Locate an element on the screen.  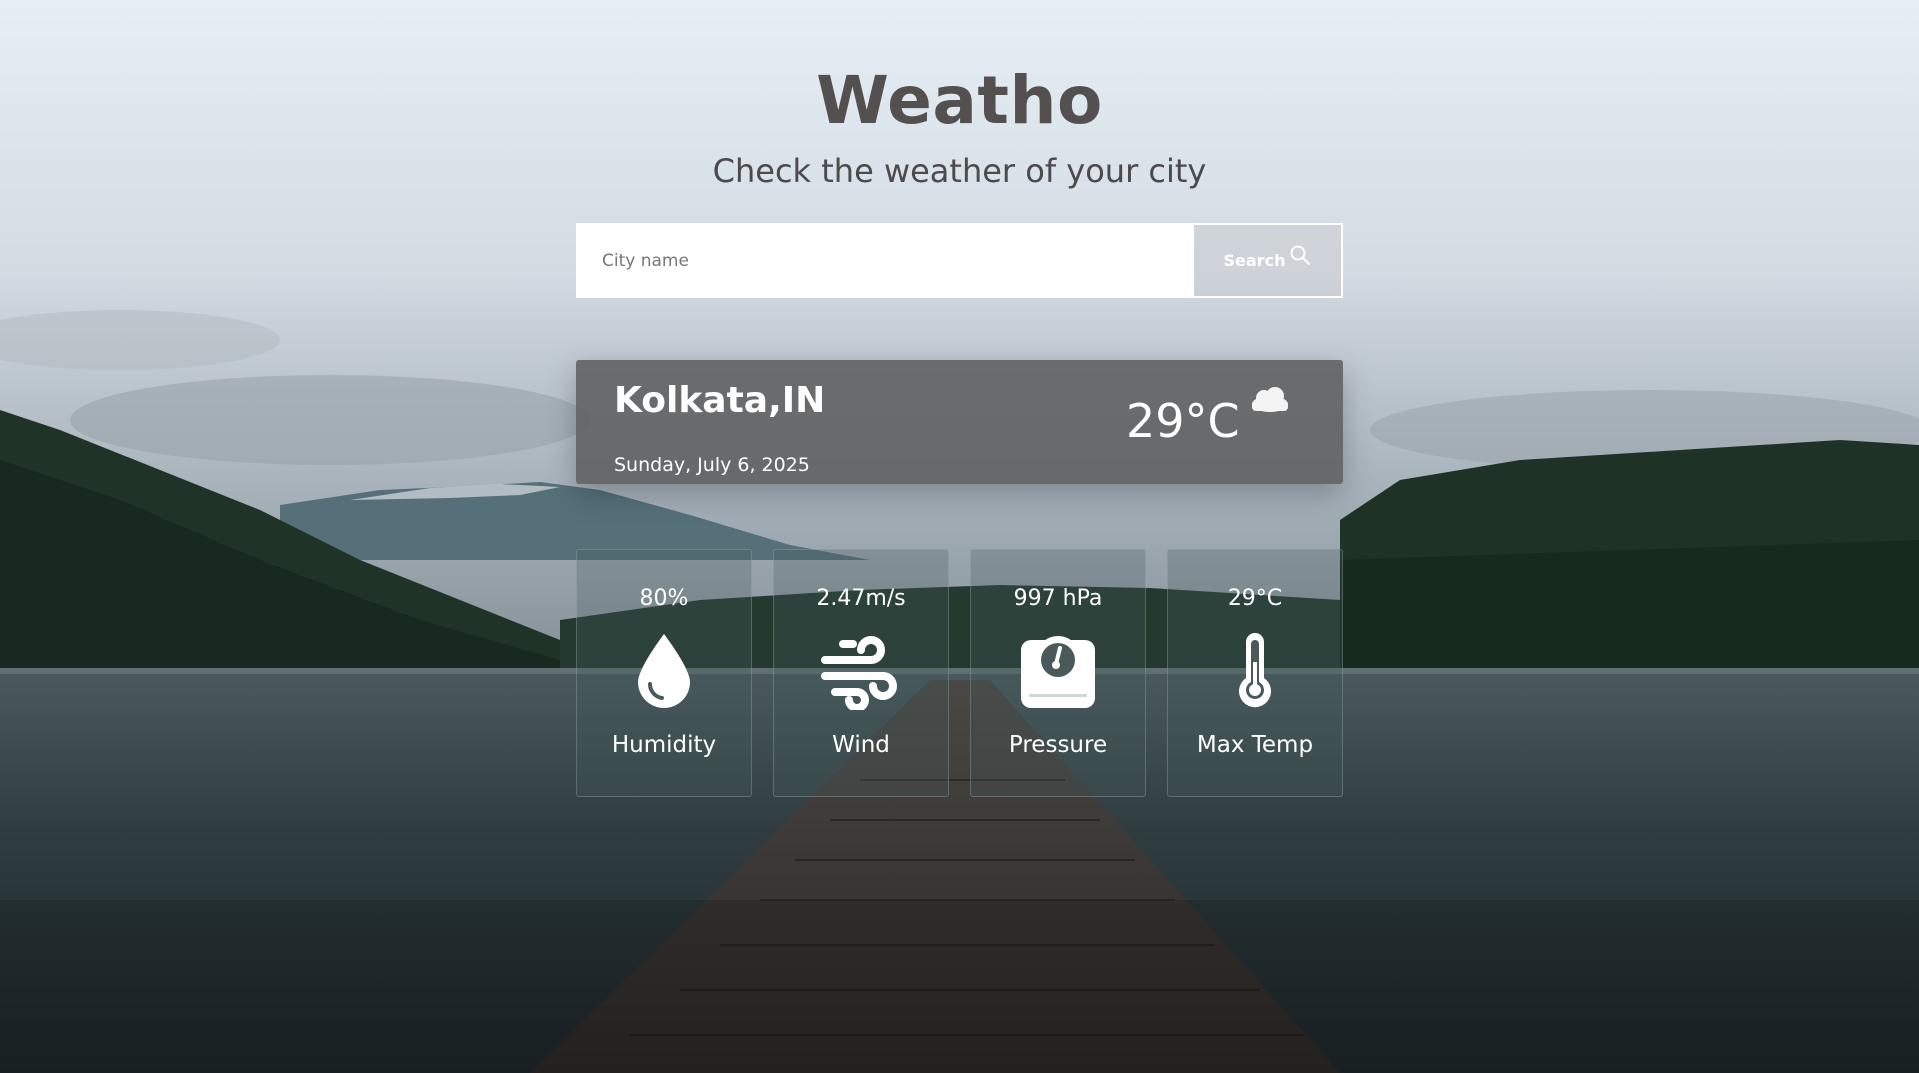
search-bar: Search is located at coordinates (959, 260).